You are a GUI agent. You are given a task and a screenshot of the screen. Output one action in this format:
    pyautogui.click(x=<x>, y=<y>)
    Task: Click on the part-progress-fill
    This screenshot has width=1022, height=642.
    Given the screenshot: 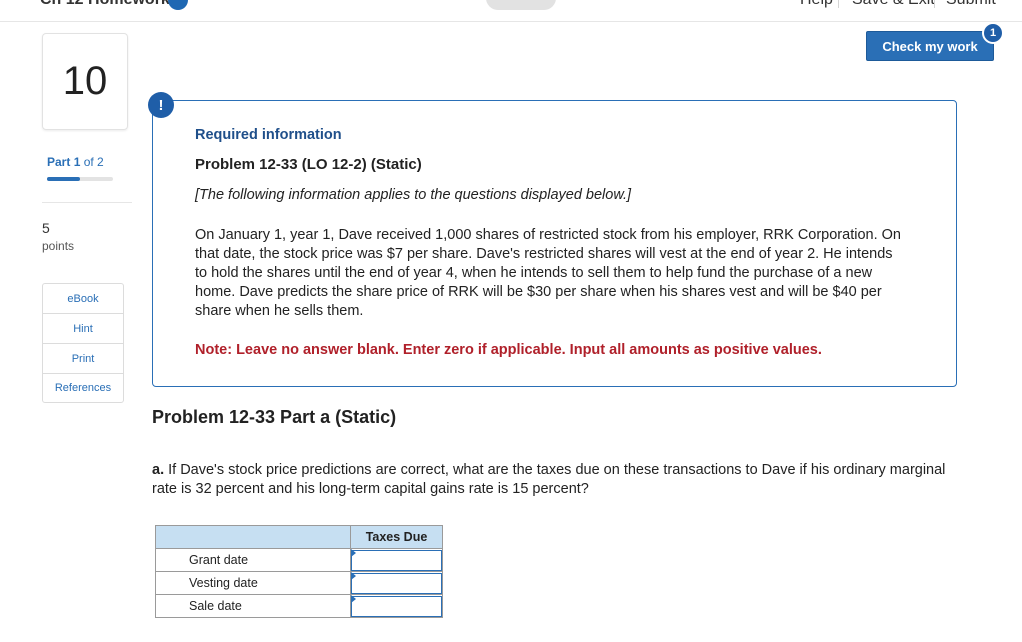 What is the action you would take?
    pyautogui.click(x=63, y=179)
    